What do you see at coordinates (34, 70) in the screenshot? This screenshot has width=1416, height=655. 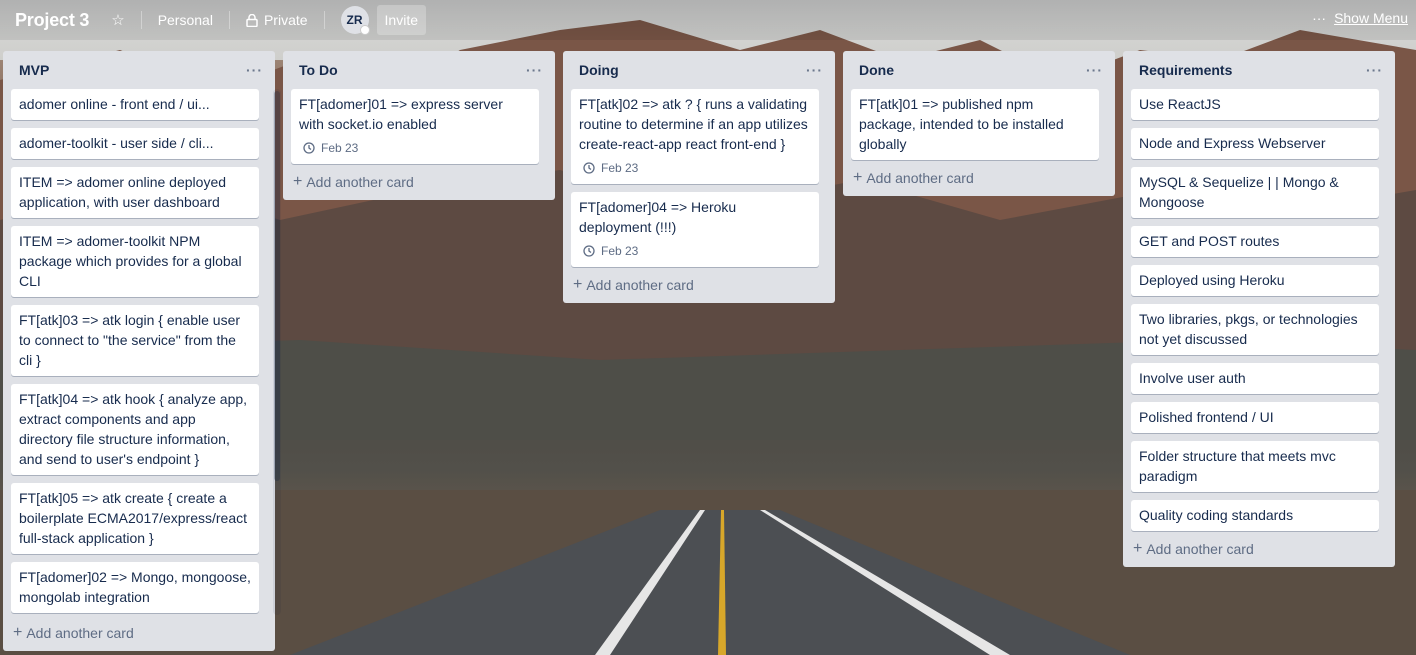 I see `list-title: MVP` at bounding box center [34, 70].